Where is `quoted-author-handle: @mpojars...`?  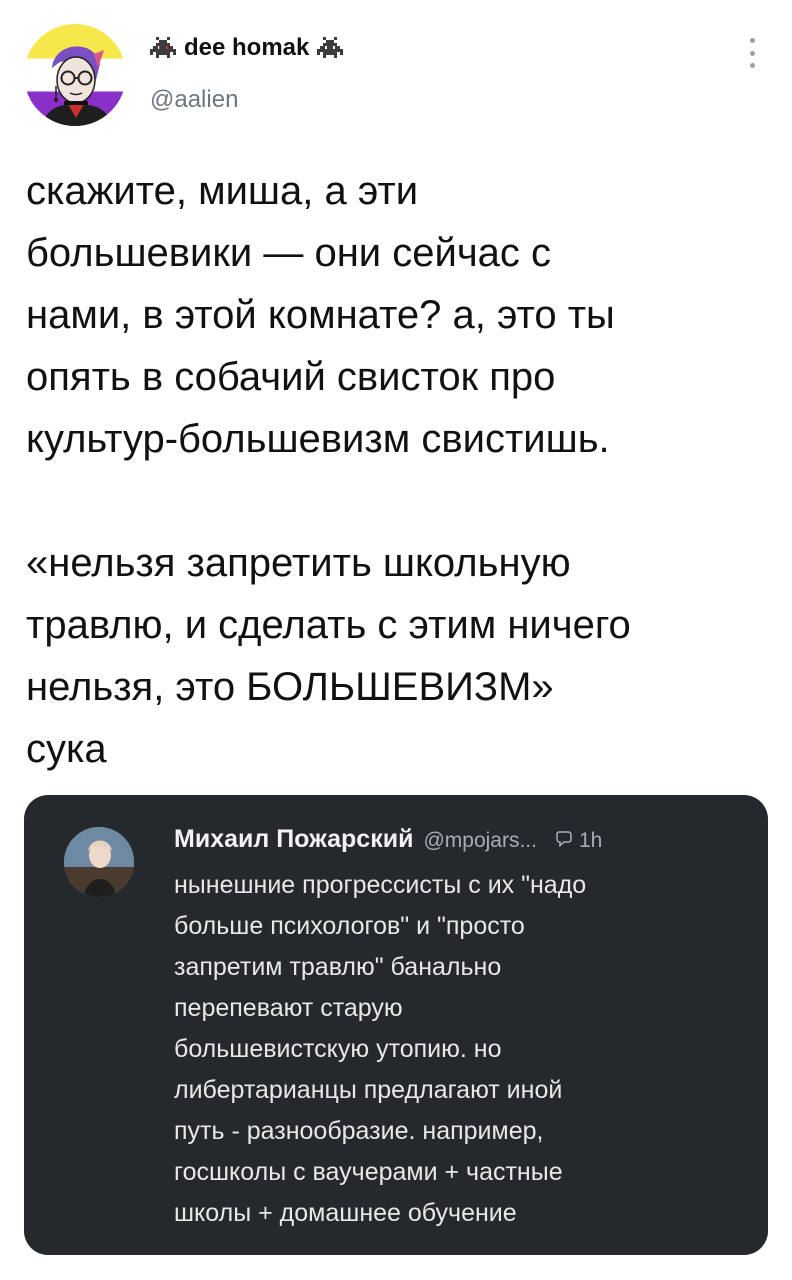
quoted-author-handle: @mpojars... is located at coordinates (480, 841).